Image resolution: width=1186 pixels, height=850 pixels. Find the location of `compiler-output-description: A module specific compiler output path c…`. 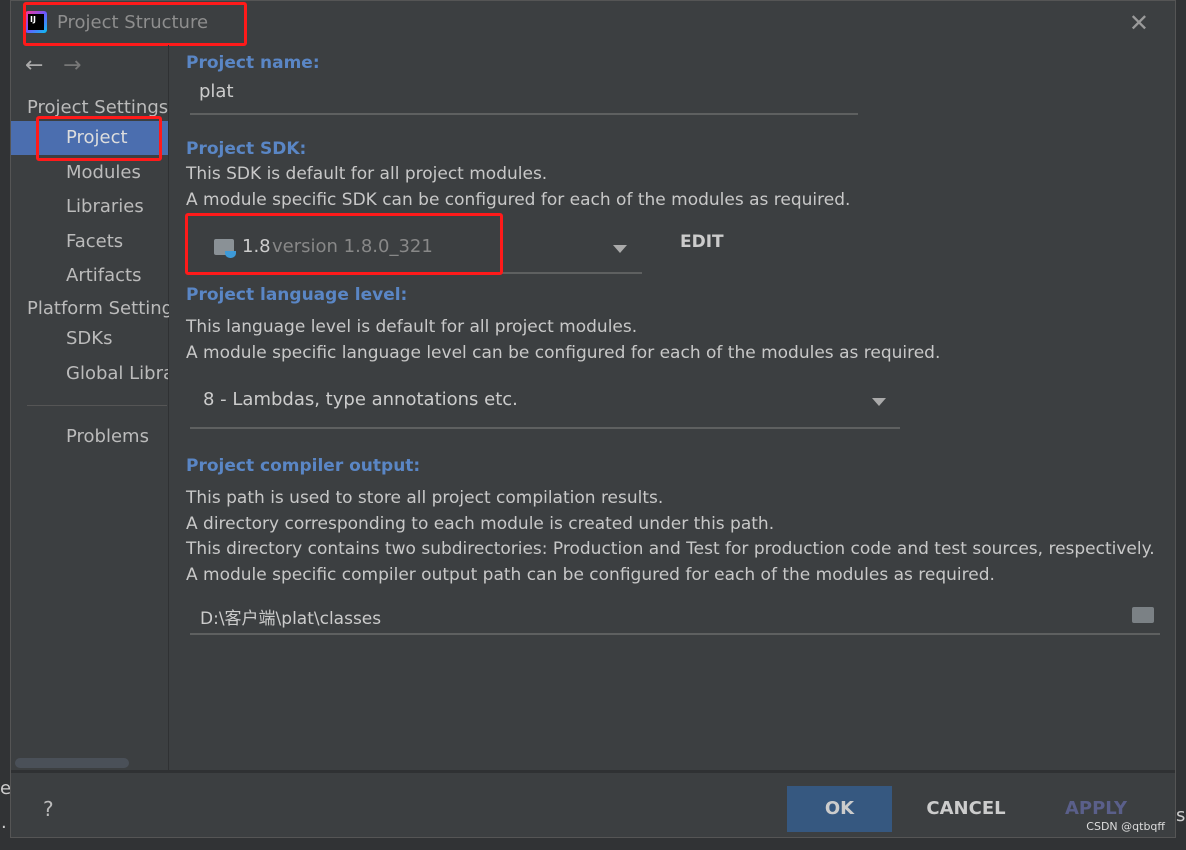

compiler-output-description: A module specific compiler output path c… is located at coordinates (590, 575).